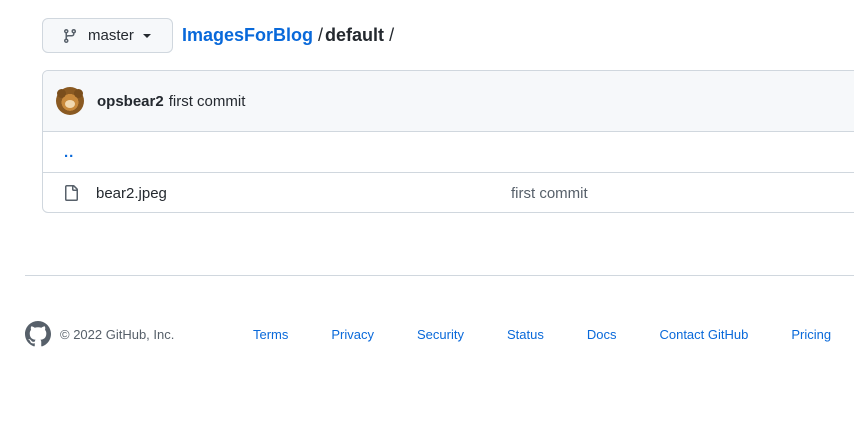 The image size is (854, 427). What do you see at coordinates (811, 334) in the screenshot?
I see `footer-link-pricing: Pricing` at bounding box center [811, 334].